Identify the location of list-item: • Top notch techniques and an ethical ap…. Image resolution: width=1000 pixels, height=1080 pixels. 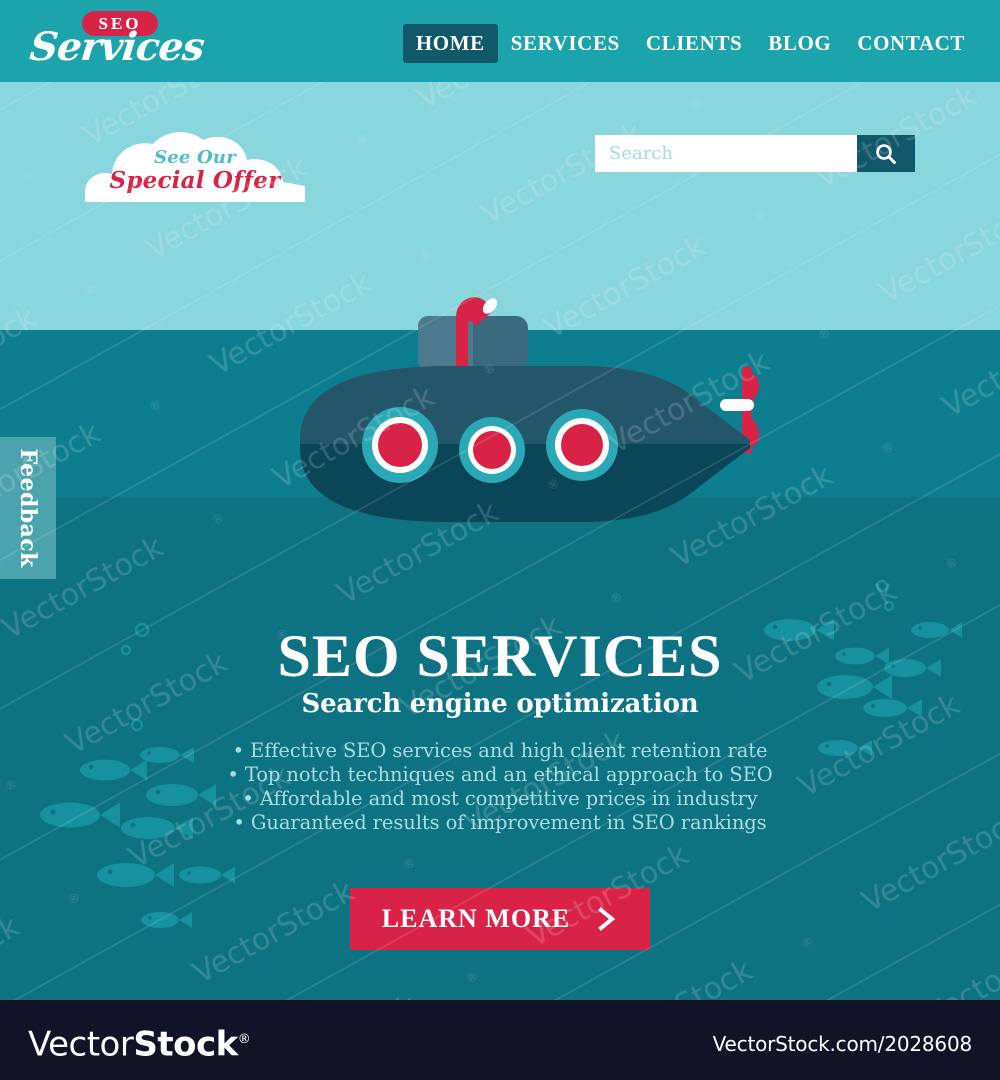
(500, 774).